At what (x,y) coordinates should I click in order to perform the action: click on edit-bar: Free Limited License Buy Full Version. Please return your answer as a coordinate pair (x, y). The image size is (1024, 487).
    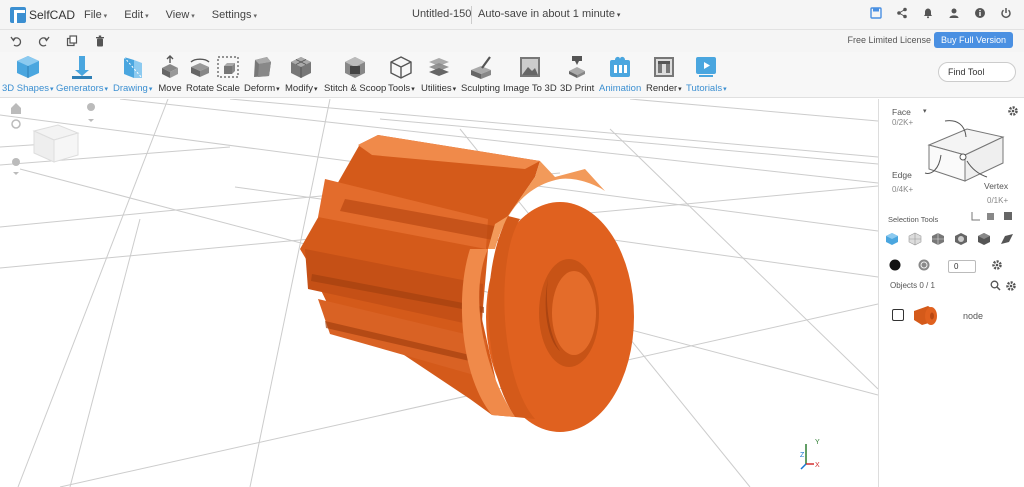
    Looking at the image, I should click on (512, 41).